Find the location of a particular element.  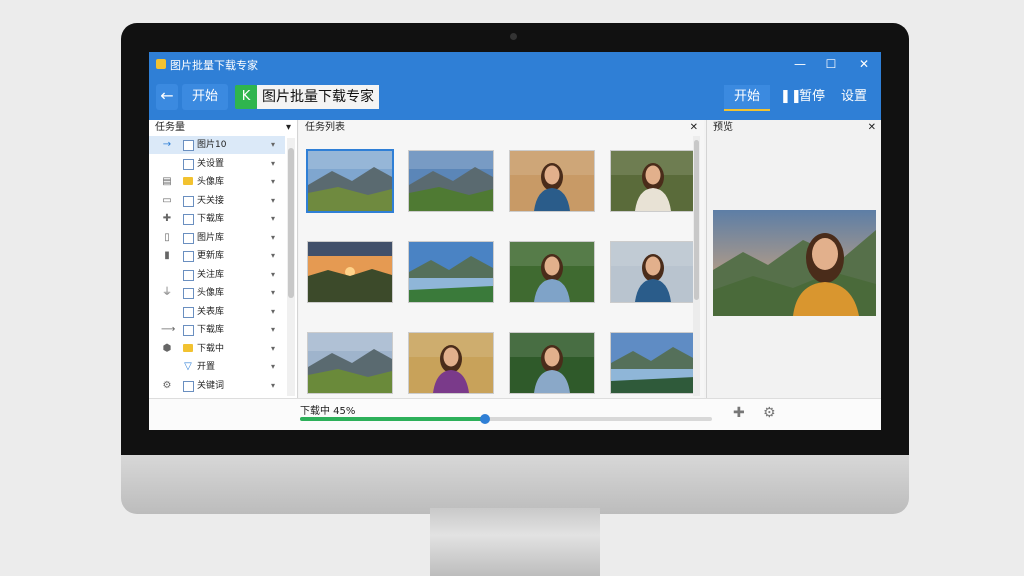

tree-item: ▽ 开置 ▾ is located at coordinates (217, 367).